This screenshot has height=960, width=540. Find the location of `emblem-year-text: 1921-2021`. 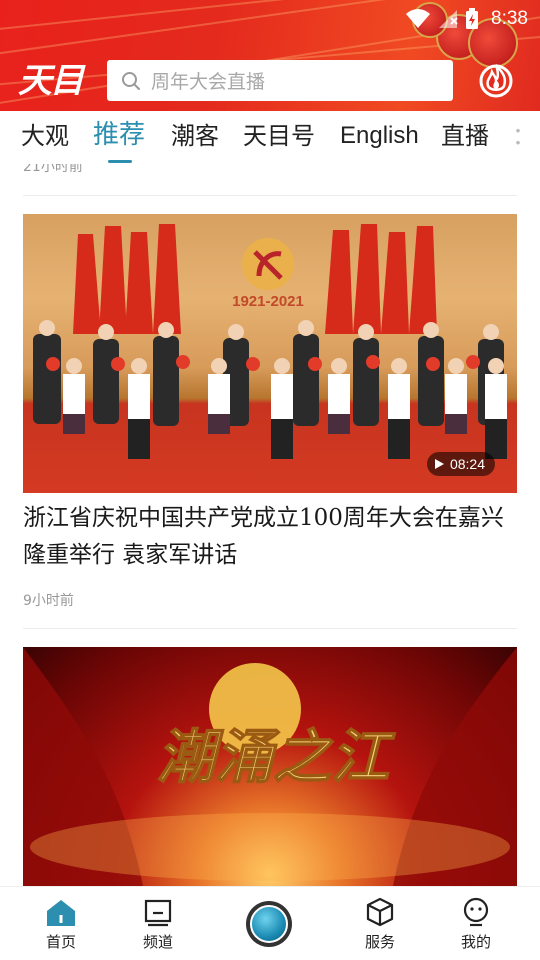

emblem-year-text: 1921-2021 is located at coordinates (268, 301).